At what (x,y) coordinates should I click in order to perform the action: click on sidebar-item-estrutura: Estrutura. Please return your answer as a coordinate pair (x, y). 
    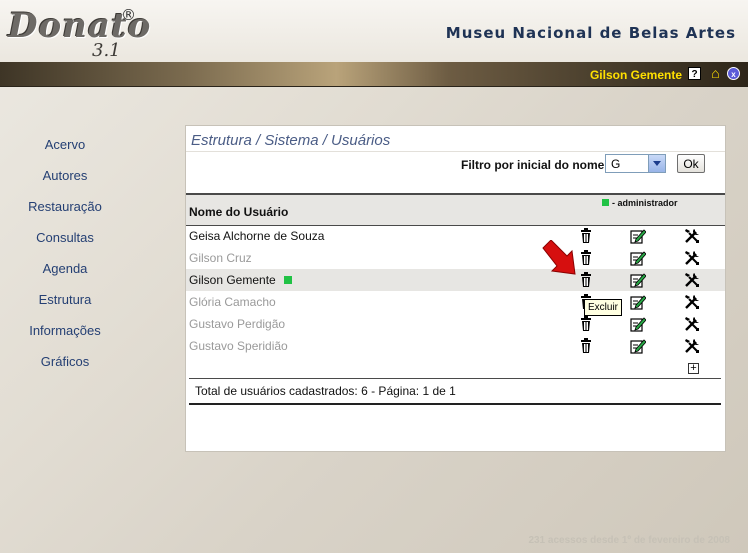
    Looking at the image, I should click on (65, 298).